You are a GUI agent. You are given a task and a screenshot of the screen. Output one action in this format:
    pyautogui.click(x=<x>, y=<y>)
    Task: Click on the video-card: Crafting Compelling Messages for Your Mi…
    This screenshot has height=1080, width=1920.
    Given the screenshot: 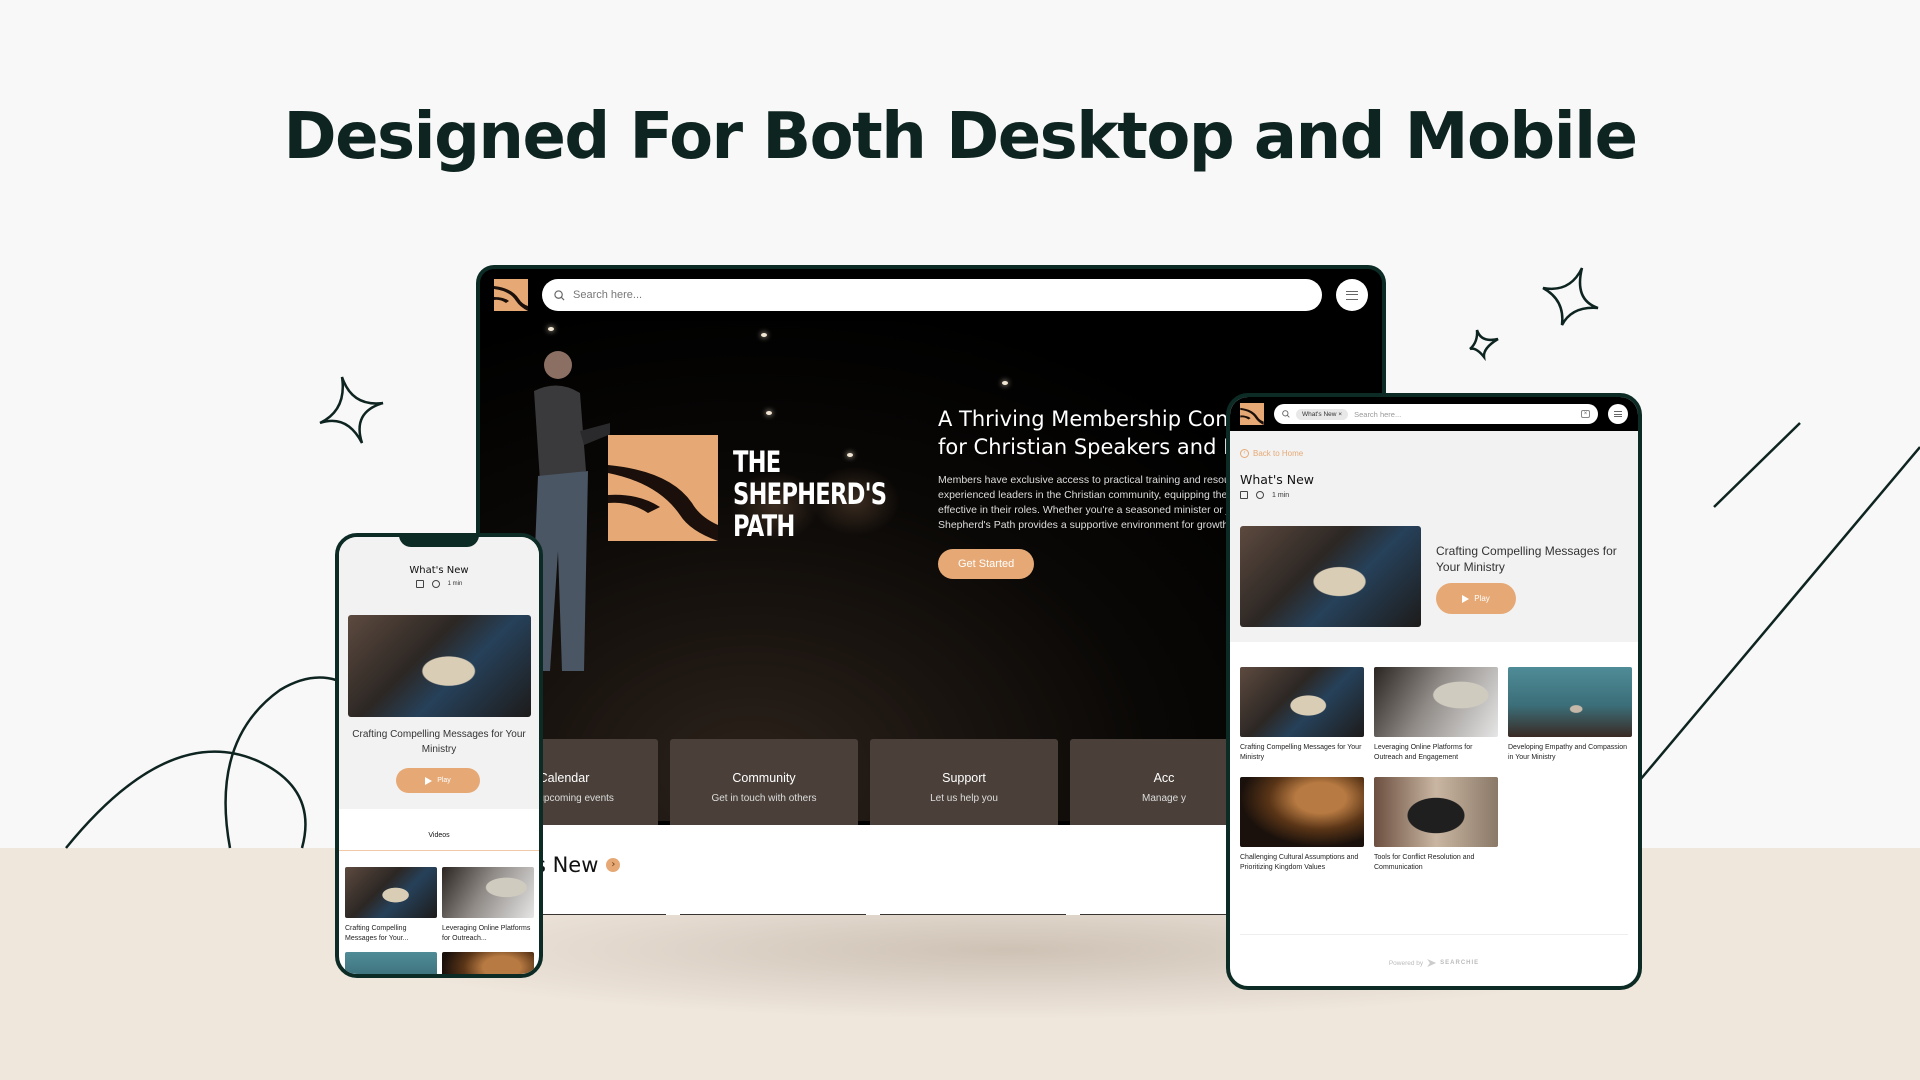 What is the action you would take?
    pyautogui.click(x=1302, y=717)
    